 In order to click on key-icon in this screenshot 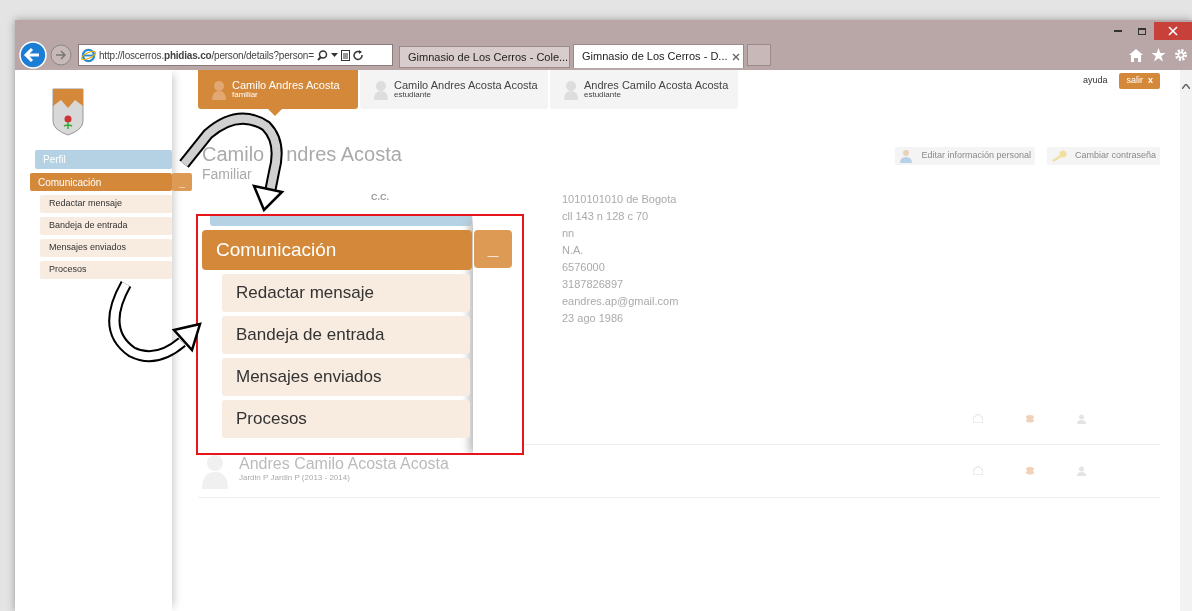, I will do `click(1058, 156)`.